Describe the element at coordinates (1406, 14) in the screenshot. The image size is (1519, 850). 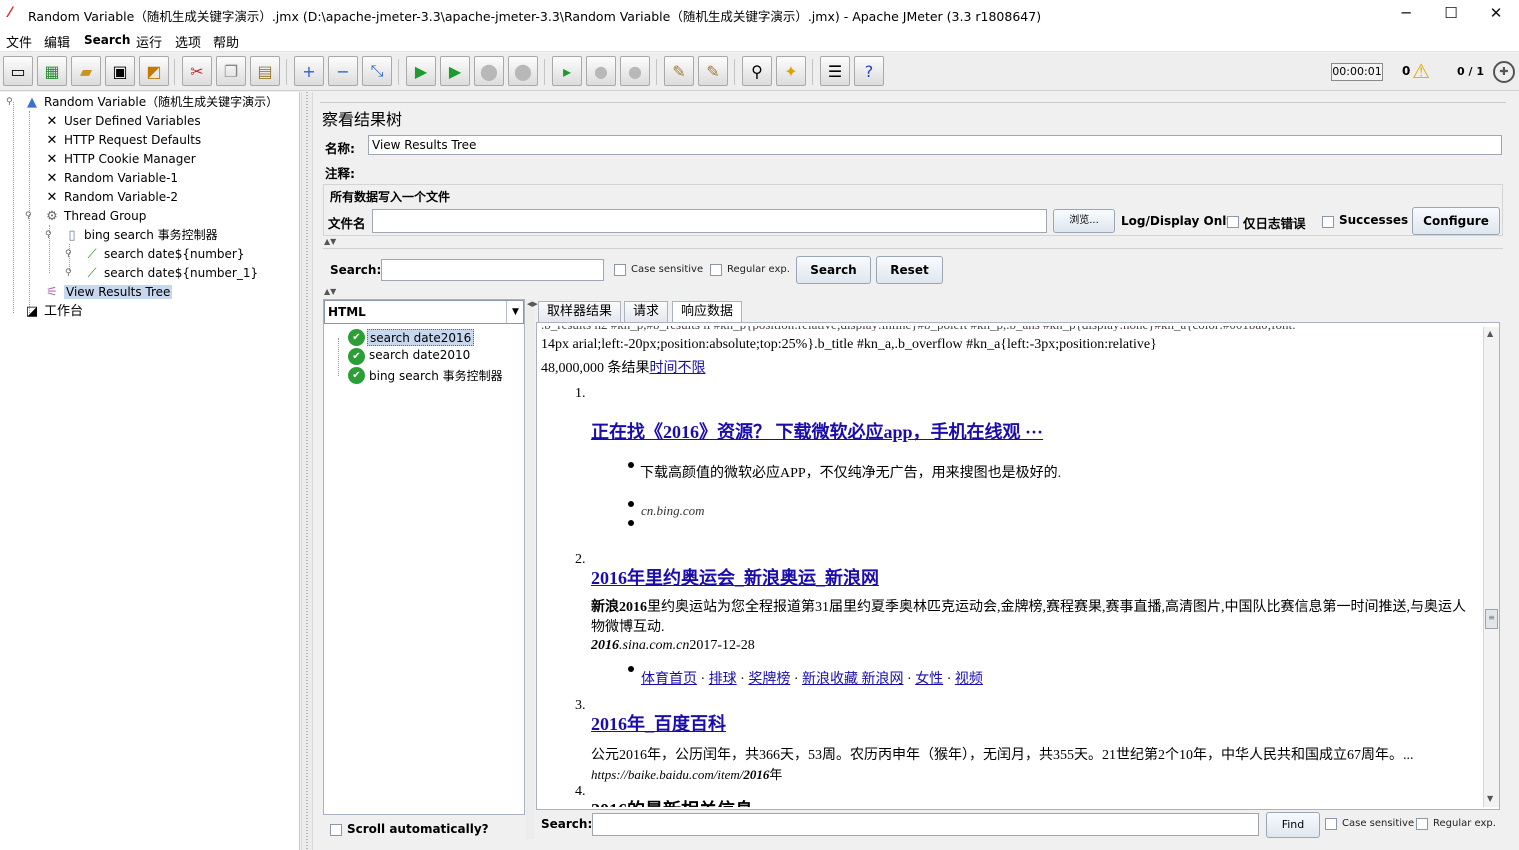
I see `minimize-button: ─` at that location.